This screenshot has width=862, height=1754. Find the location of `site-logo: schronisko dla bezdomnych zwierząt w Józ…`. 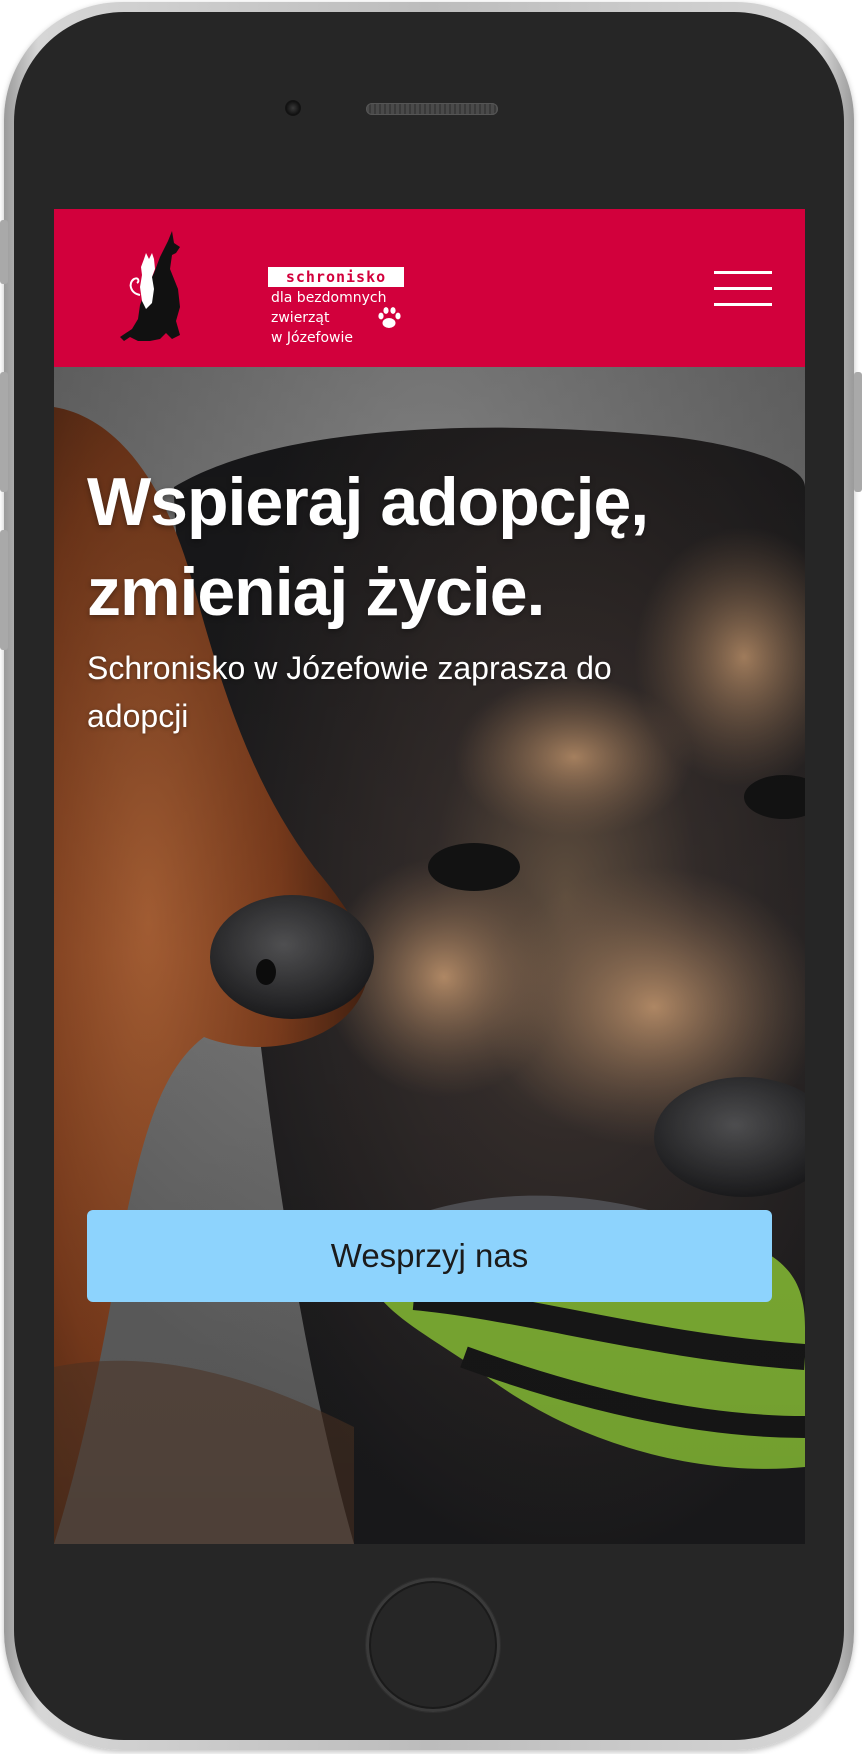

site-logo: schronisko dla bezdomnych zwierząt w Józ… is located at coordinates (257, 291).